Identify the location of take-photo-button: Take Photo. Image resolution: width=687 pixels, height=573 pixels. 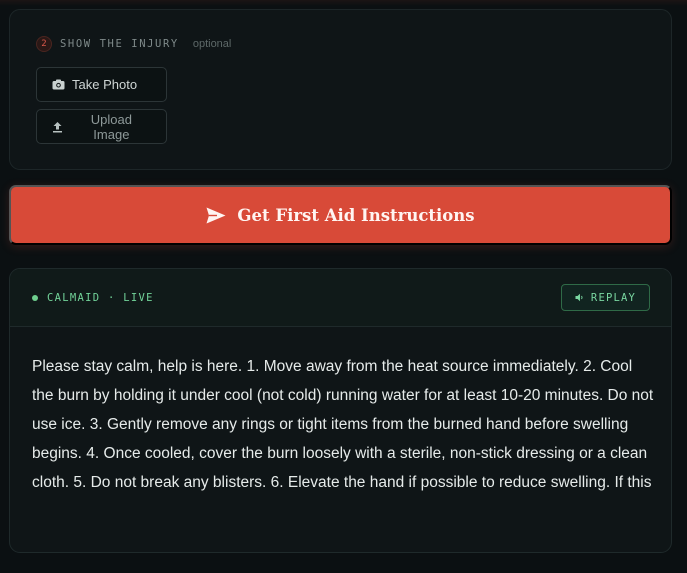
(101, 84).